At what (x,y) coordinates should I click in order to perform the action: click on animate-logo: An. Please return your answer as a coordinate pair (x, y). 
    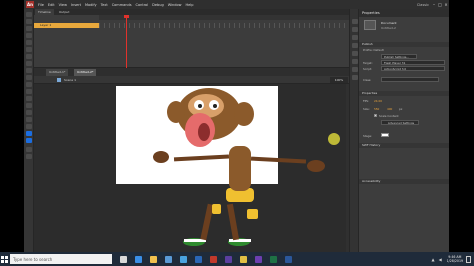
    Looking at the image, I should click on (30, 4).